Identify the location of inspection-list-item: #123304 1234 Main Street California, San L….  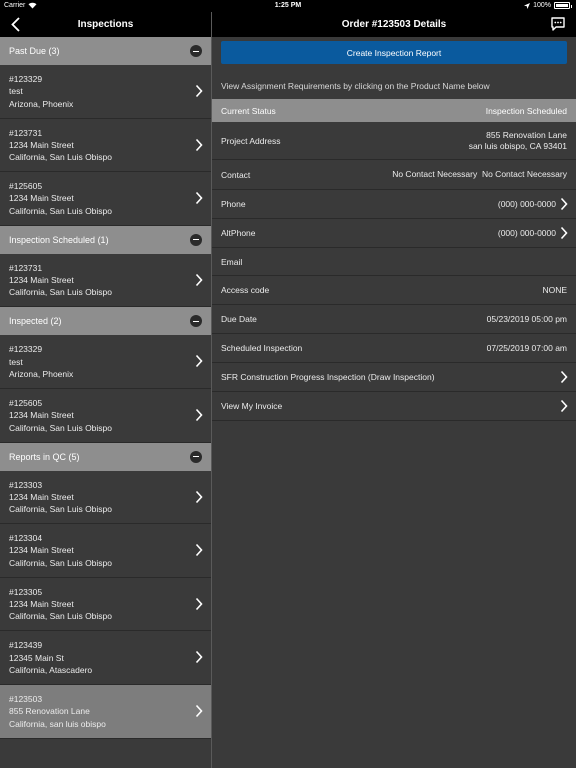
(105, 551).